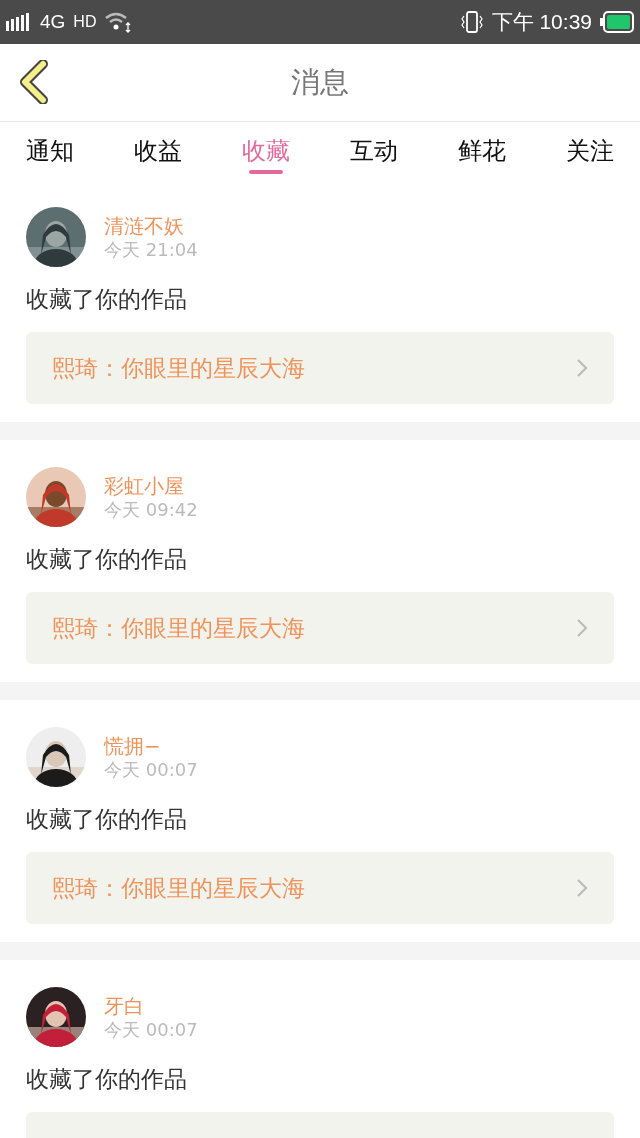 This screenshot has height=1138, width=640. What do you see at coordinates (374, 151) in the screenshot?
I see `tab: 互动` at bounding box center [374, 151].